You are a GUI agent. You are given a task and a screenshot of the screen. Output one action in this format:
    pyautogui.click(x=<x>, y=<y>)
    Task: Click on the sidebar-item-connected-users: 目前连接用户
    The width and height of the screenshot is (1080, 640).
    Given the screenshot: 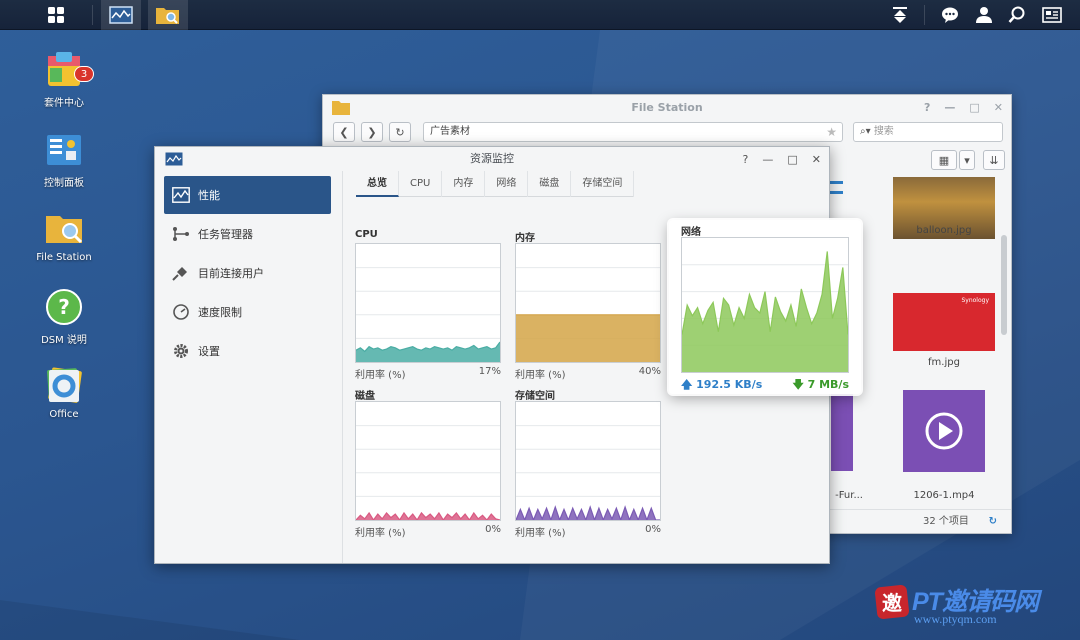 What is the action you would take?
    pyautogui.click(x=247, y=273)
    